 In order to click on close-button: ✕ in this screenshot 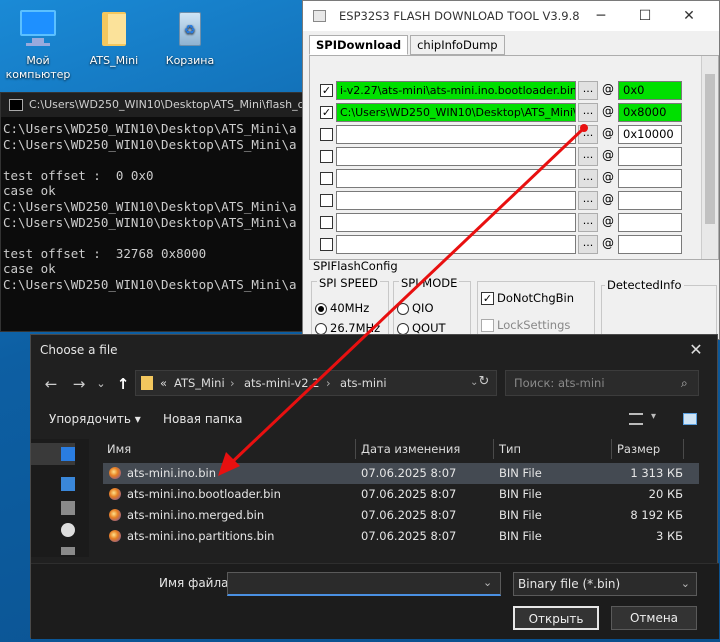, I will do `click(689, 16)`.